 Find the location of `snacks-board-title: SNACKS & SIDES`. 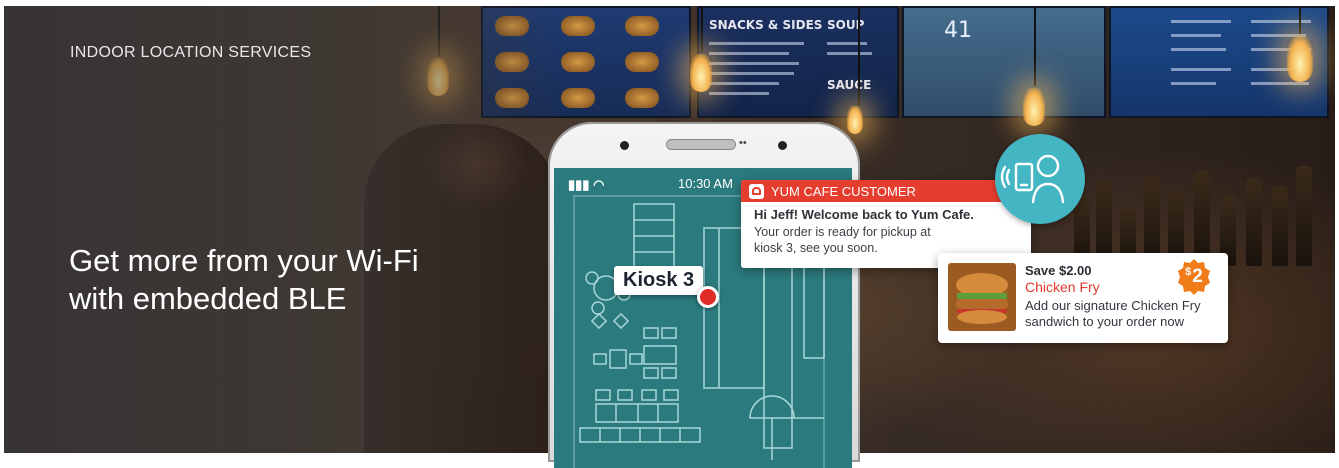

snacks-board-title: SNACKS & SIDES is located at coordinates (766, 25).